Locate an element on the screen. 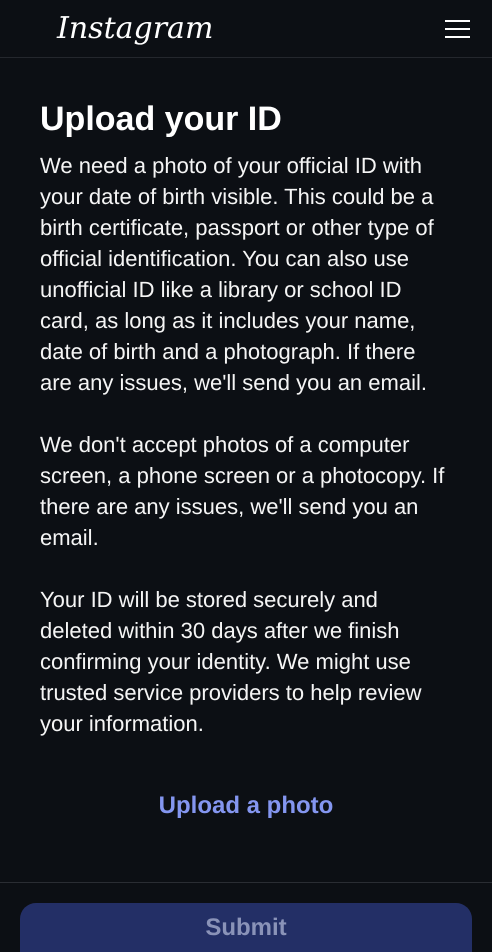 This screenshot has width=492, height=952. body-paragraph: We don't accept photos of a computer screen, a phone screen or a photocopy. If there are any issues, we'll send you an email. is located at coordinates (243, 491).